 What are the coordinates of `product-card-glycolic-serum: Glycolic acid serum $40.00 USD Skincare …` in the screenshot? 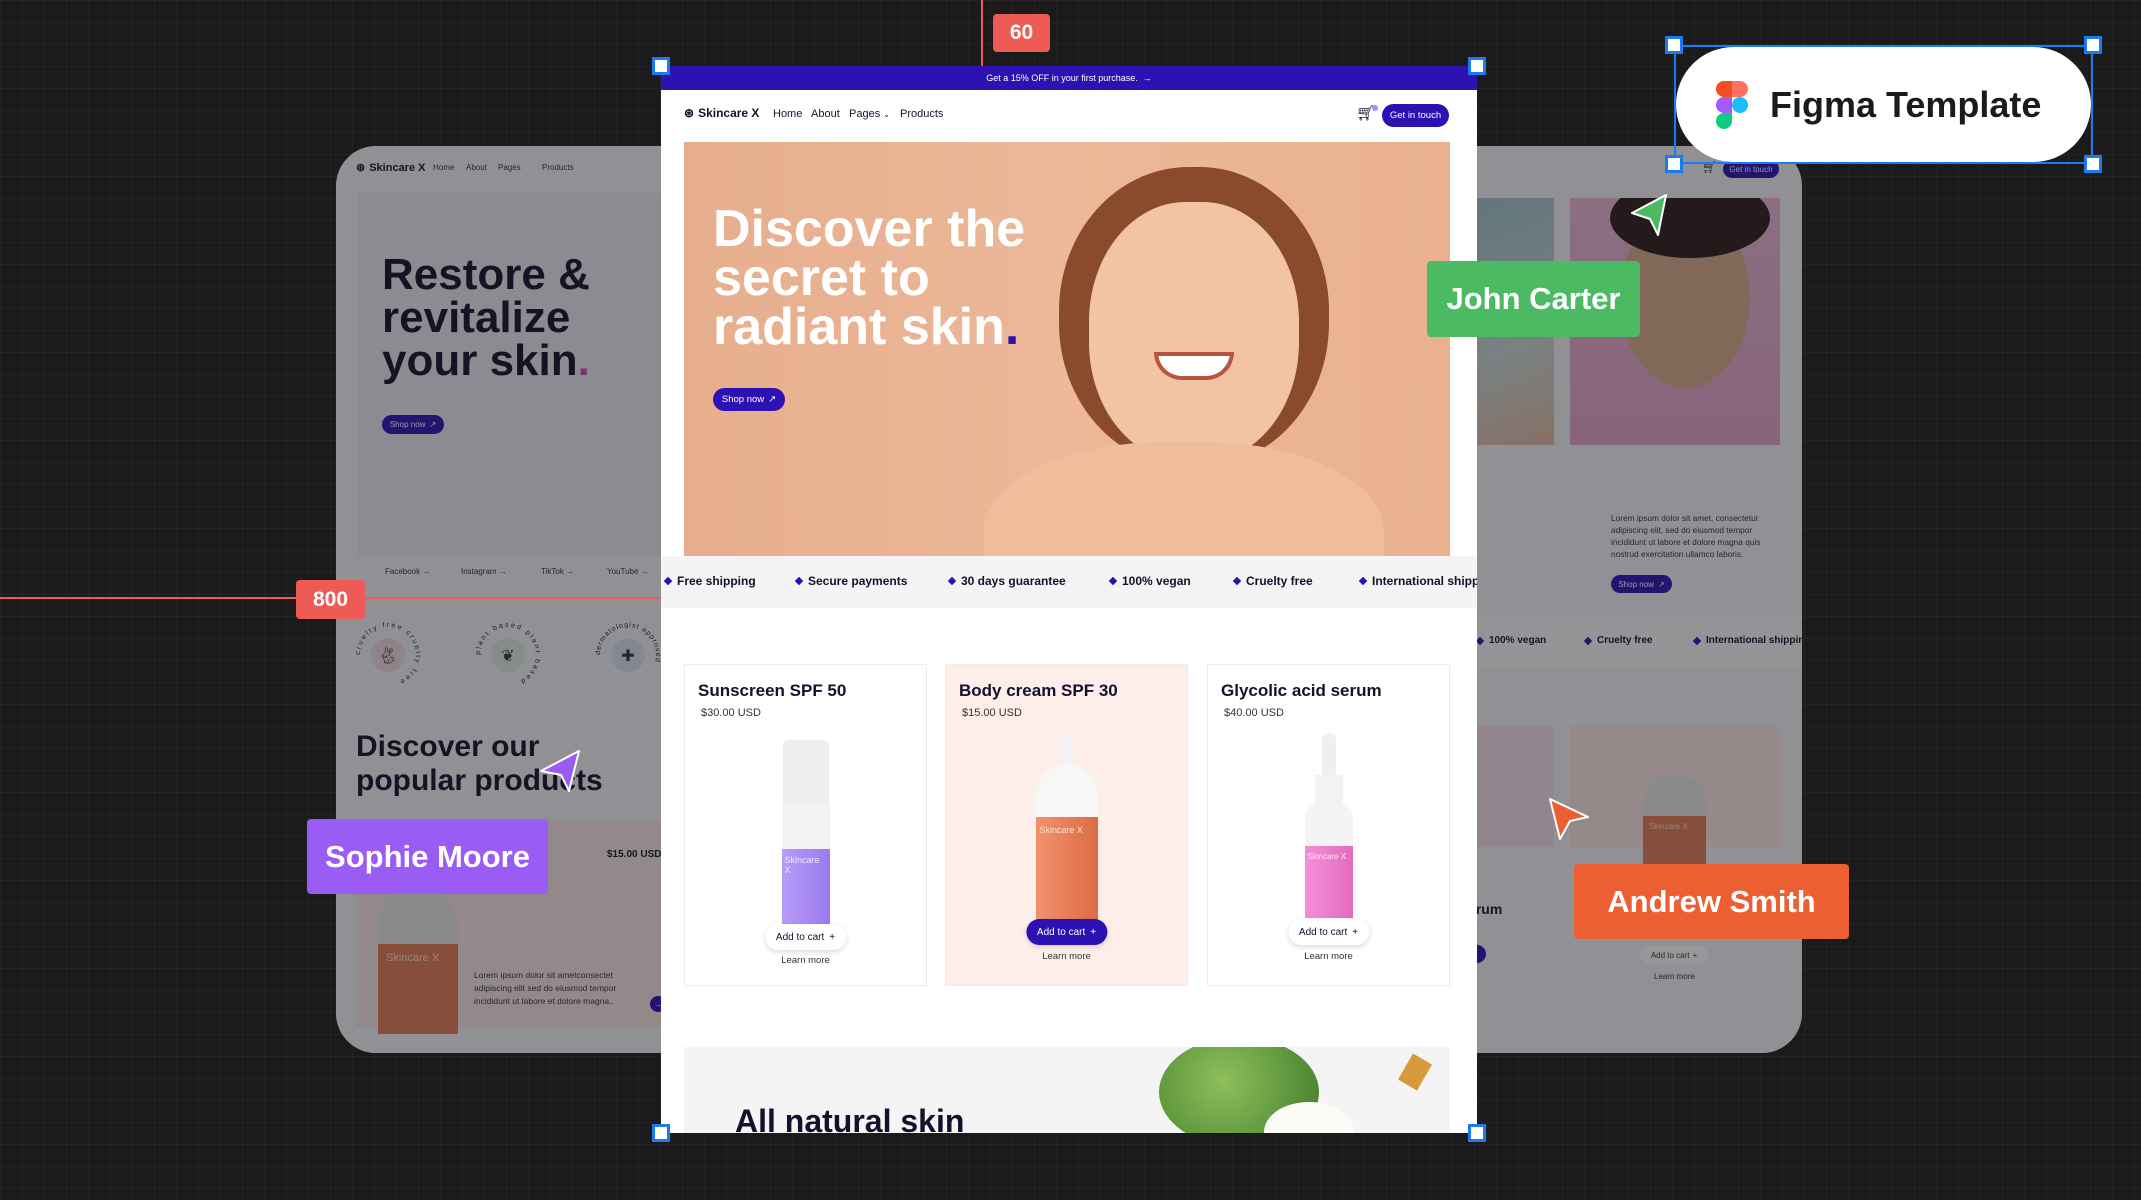 It's located at (1328, 825).